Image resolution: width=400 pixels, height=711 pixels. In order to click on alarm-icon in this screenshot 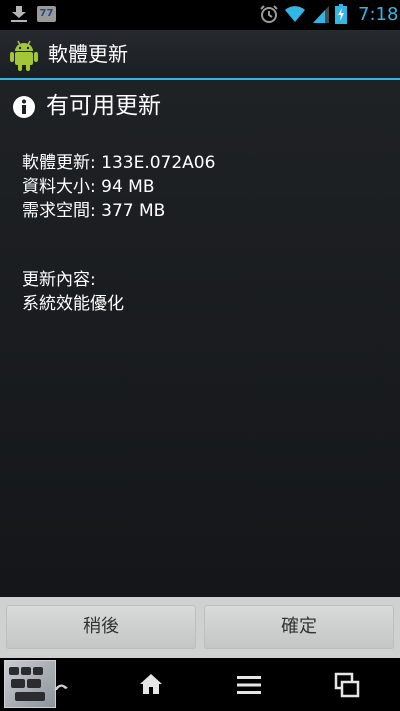, I will do `click(269, 14)`.